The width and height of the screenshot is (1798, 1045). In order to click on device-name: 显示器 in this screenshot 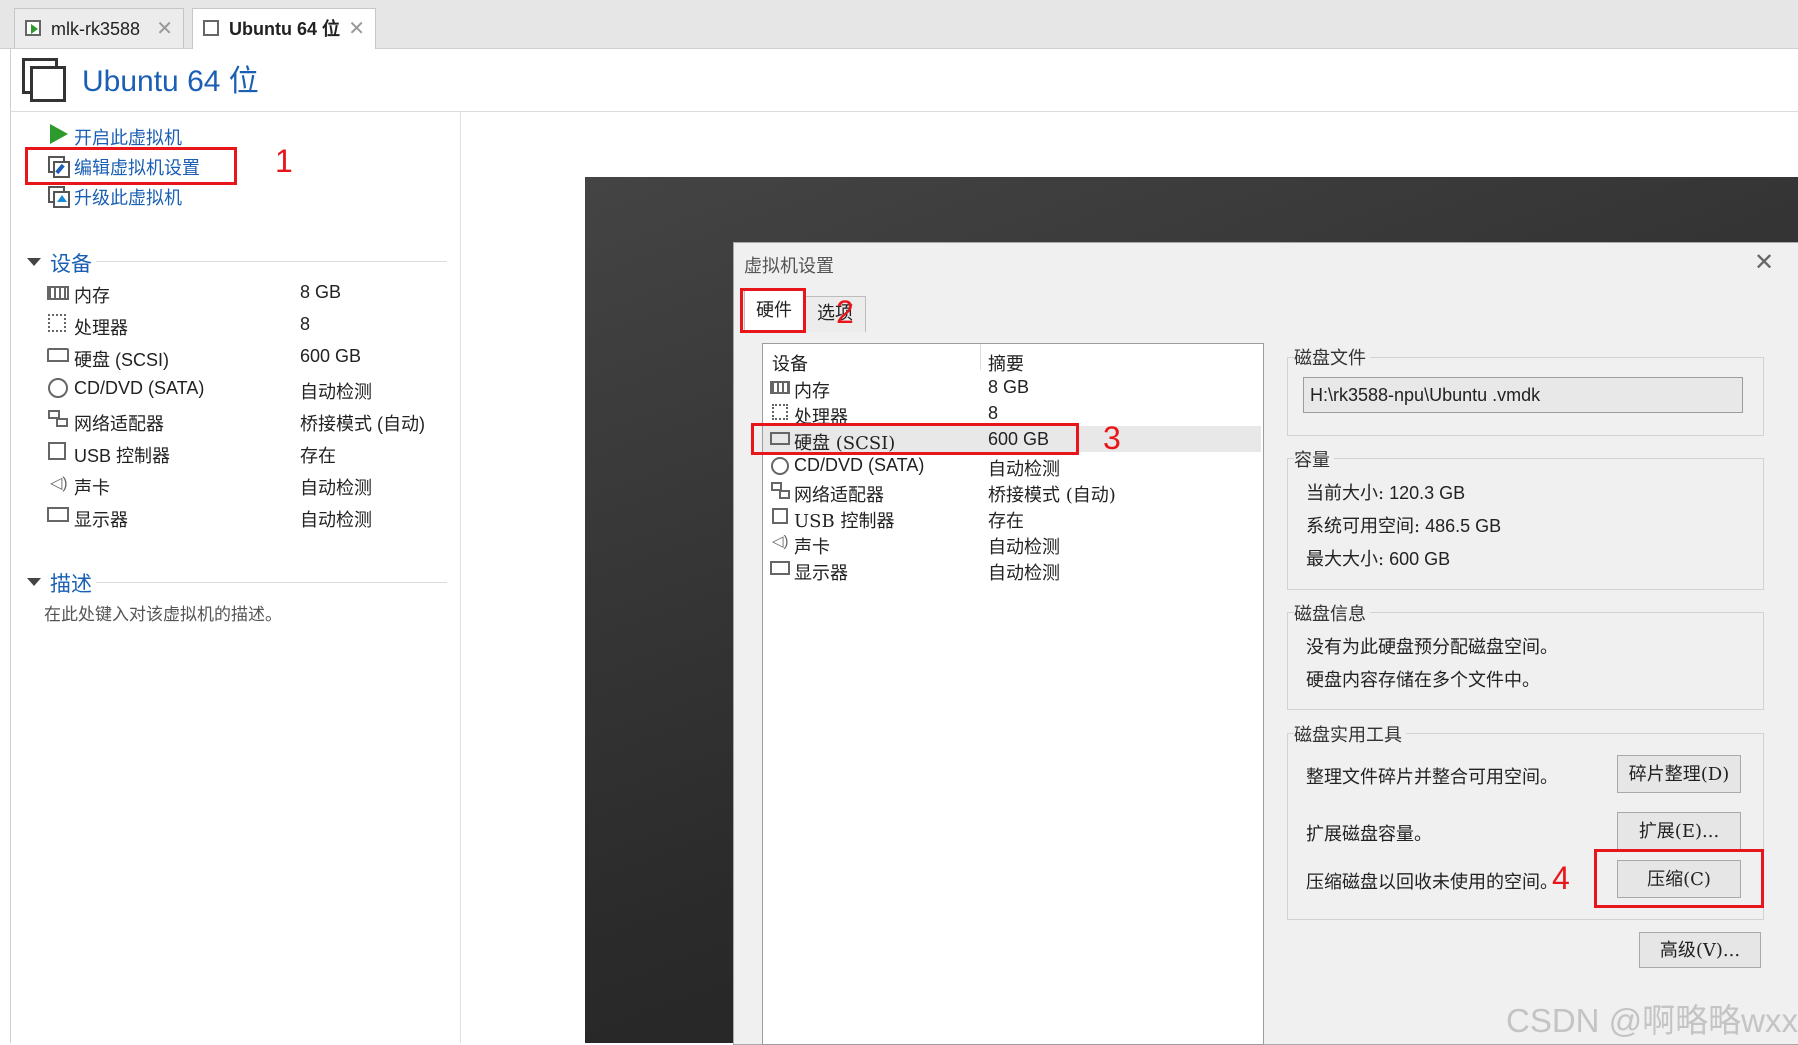, I will do `click(101, 519)`.